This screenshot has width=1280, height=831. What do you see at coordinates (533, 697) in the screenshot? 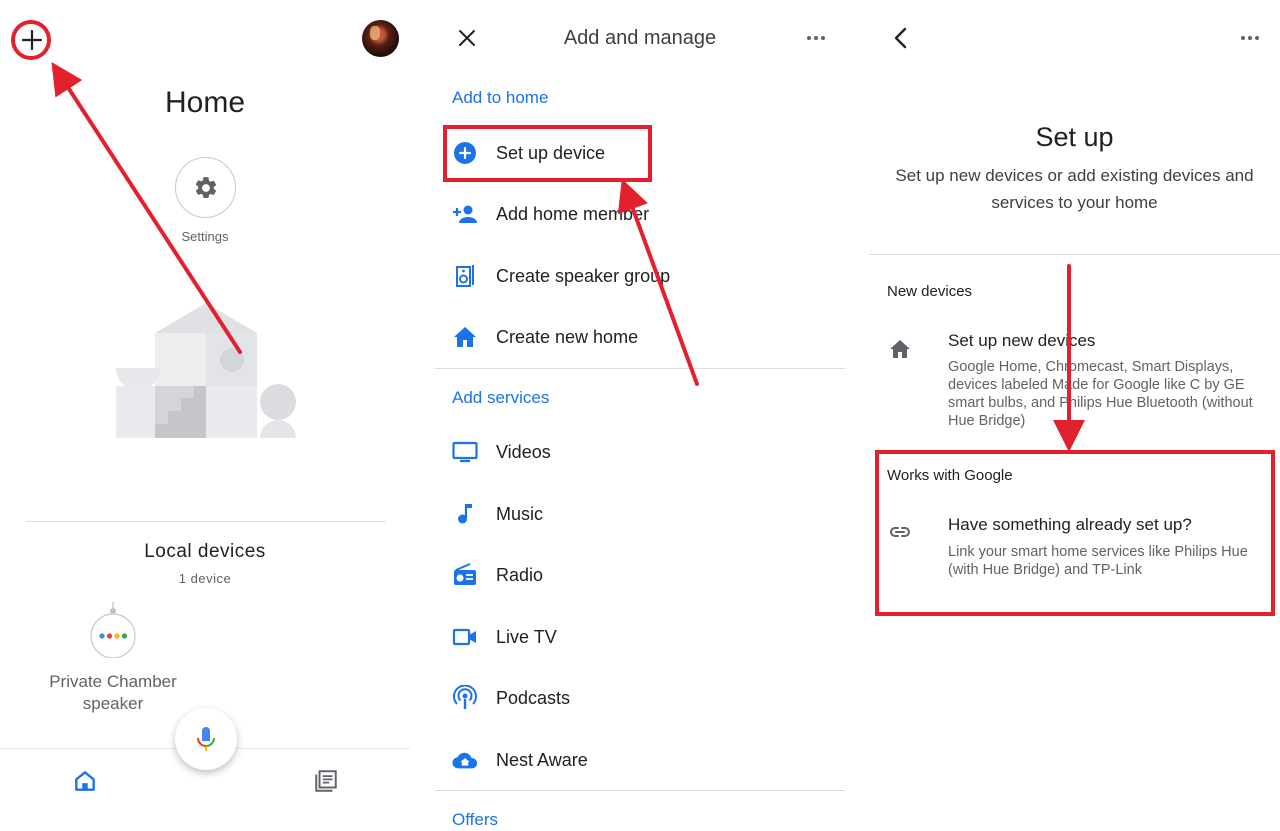
I see `podcasts-label: Podcasts` at bounding box center [533, 697].